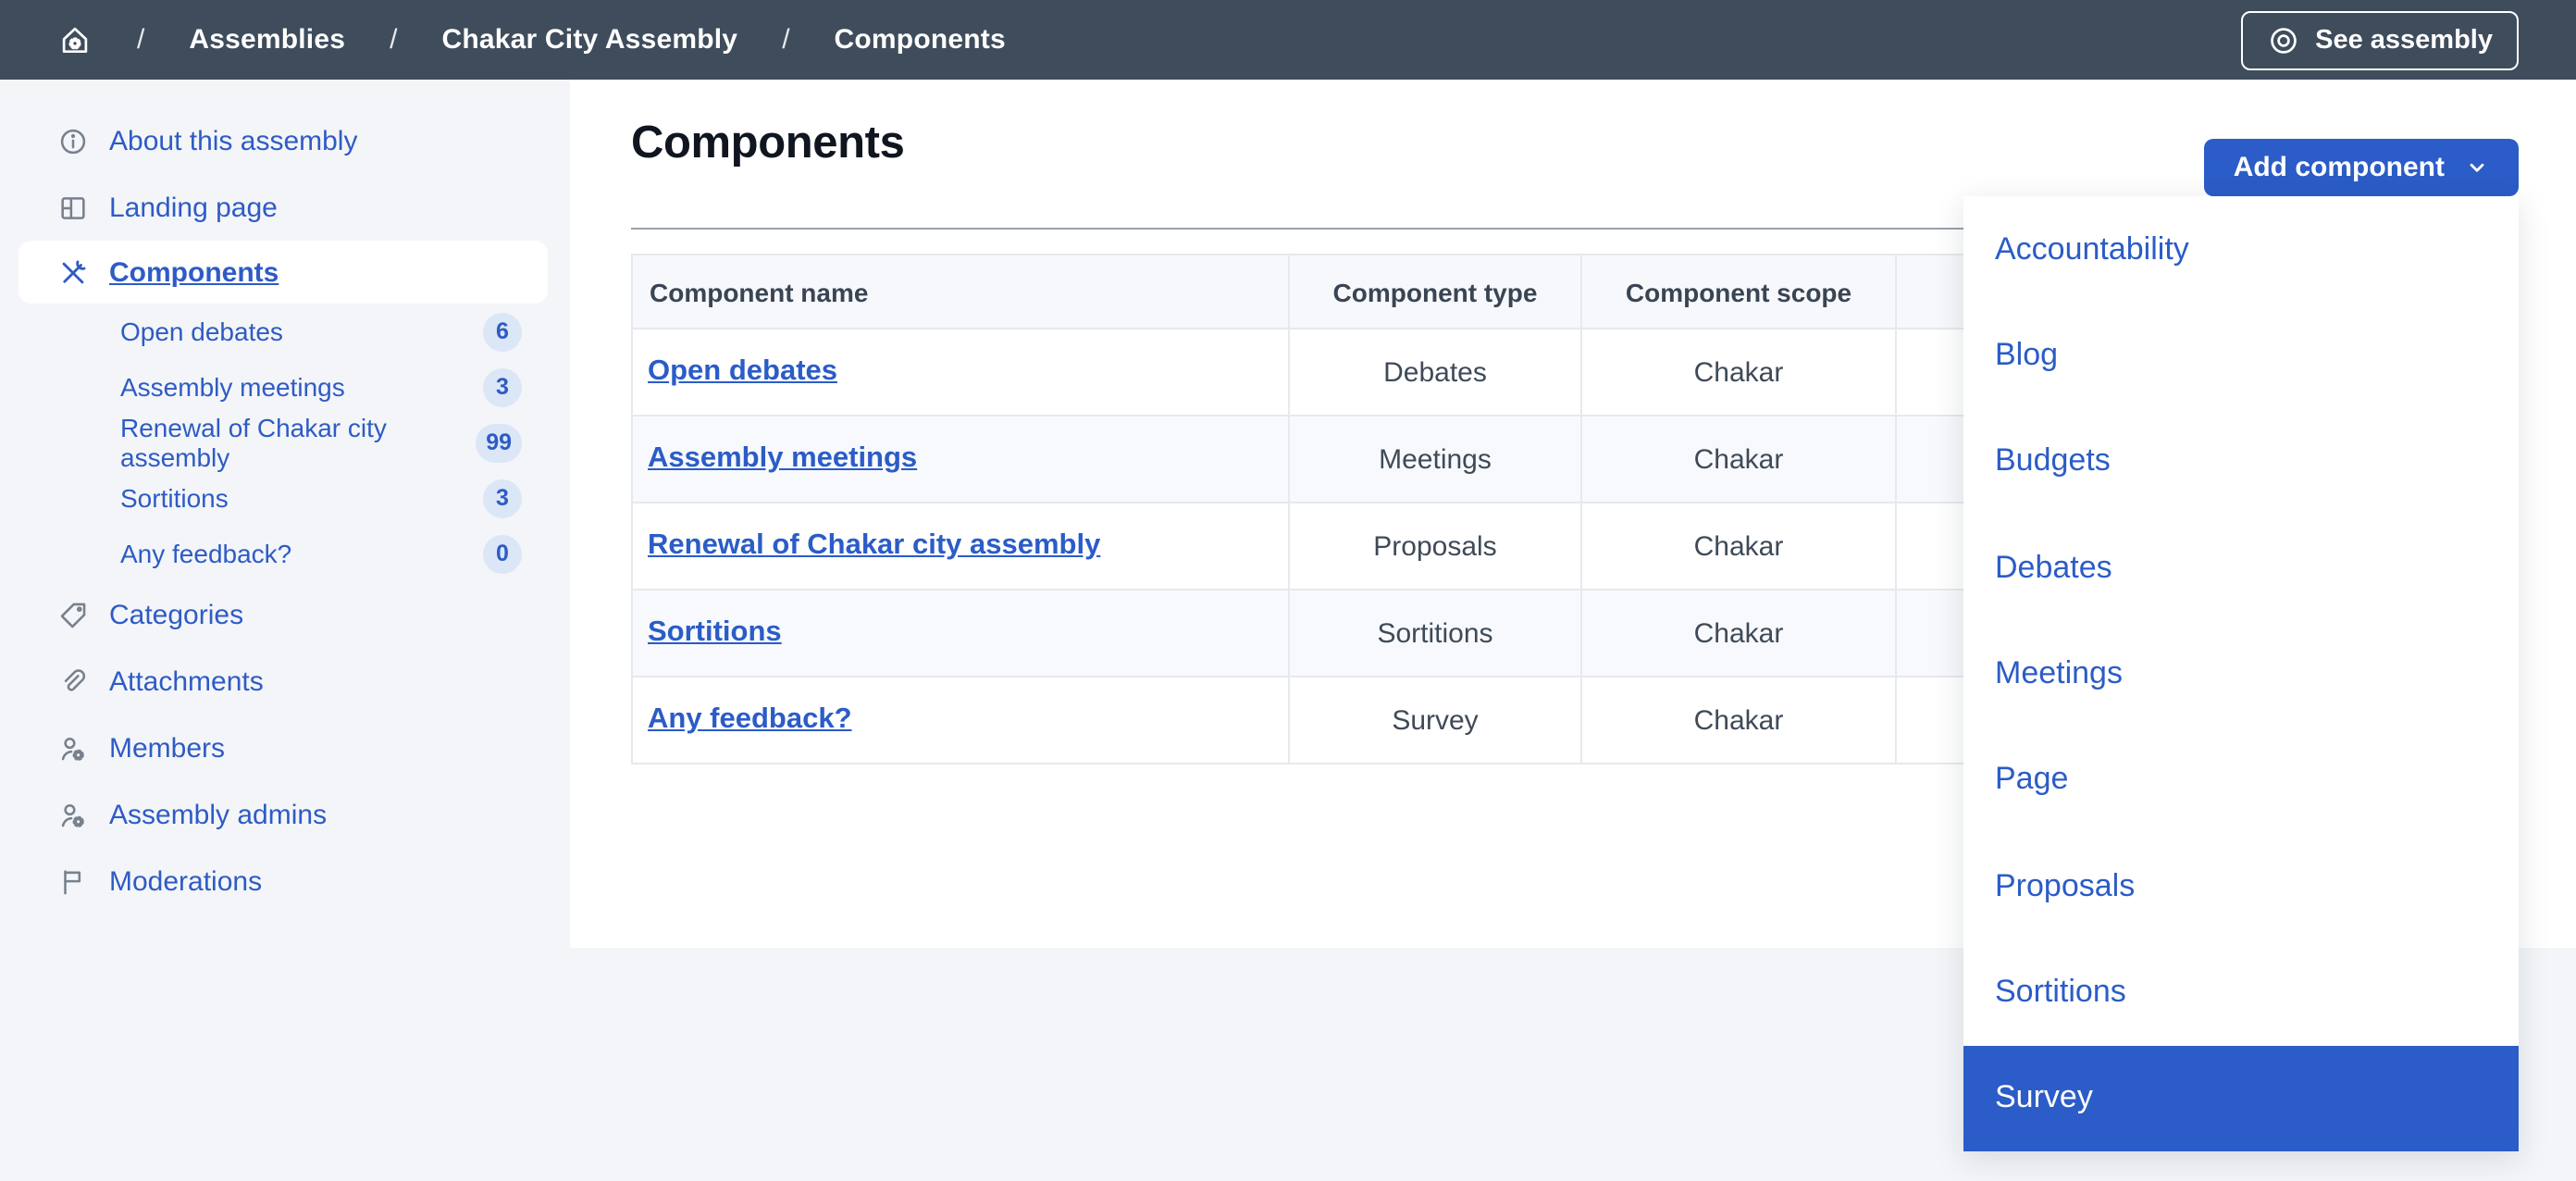 The image size is (2576, 1181). I want to click on sidebar-item-attachments: Attachments, so click(285, 681).